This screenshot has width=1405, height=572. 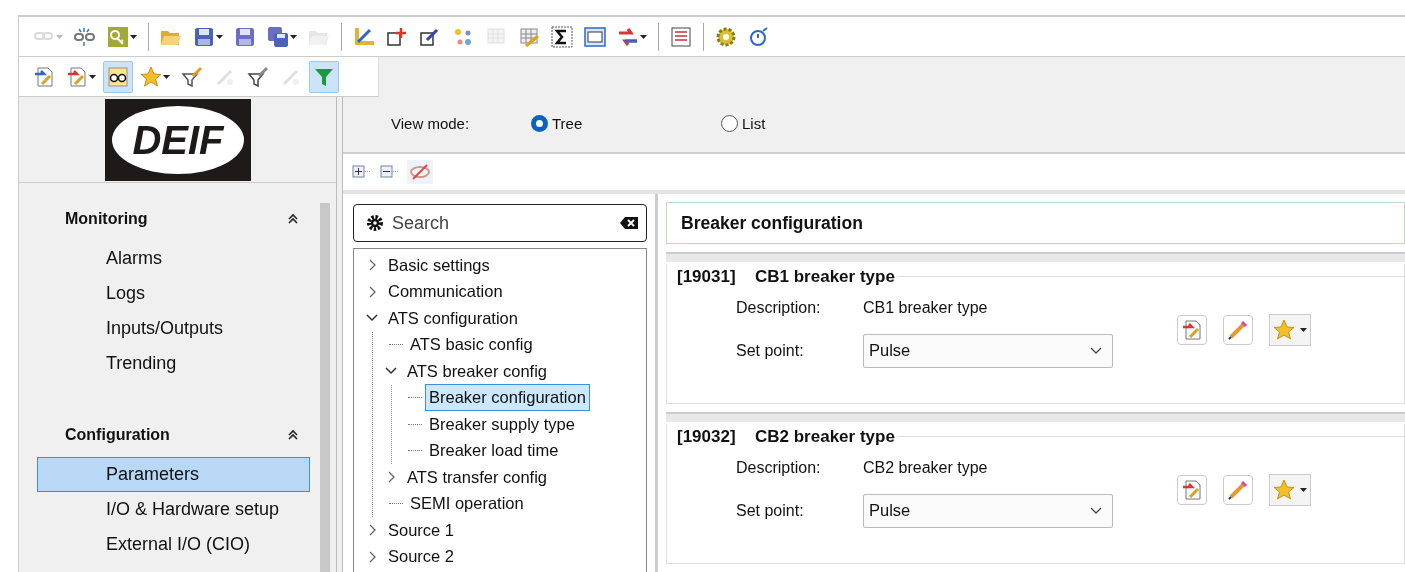 I want to click on grid-icon, so click(x=529, y=36).